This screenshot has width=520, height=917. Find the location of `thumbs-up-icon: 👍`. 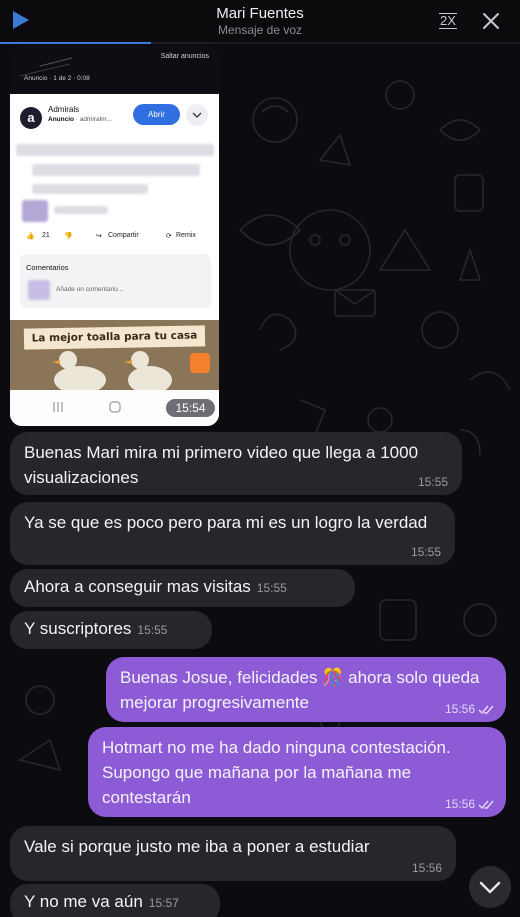

thumbs-up-icon: 👍 is located at coordinates (30, 236).